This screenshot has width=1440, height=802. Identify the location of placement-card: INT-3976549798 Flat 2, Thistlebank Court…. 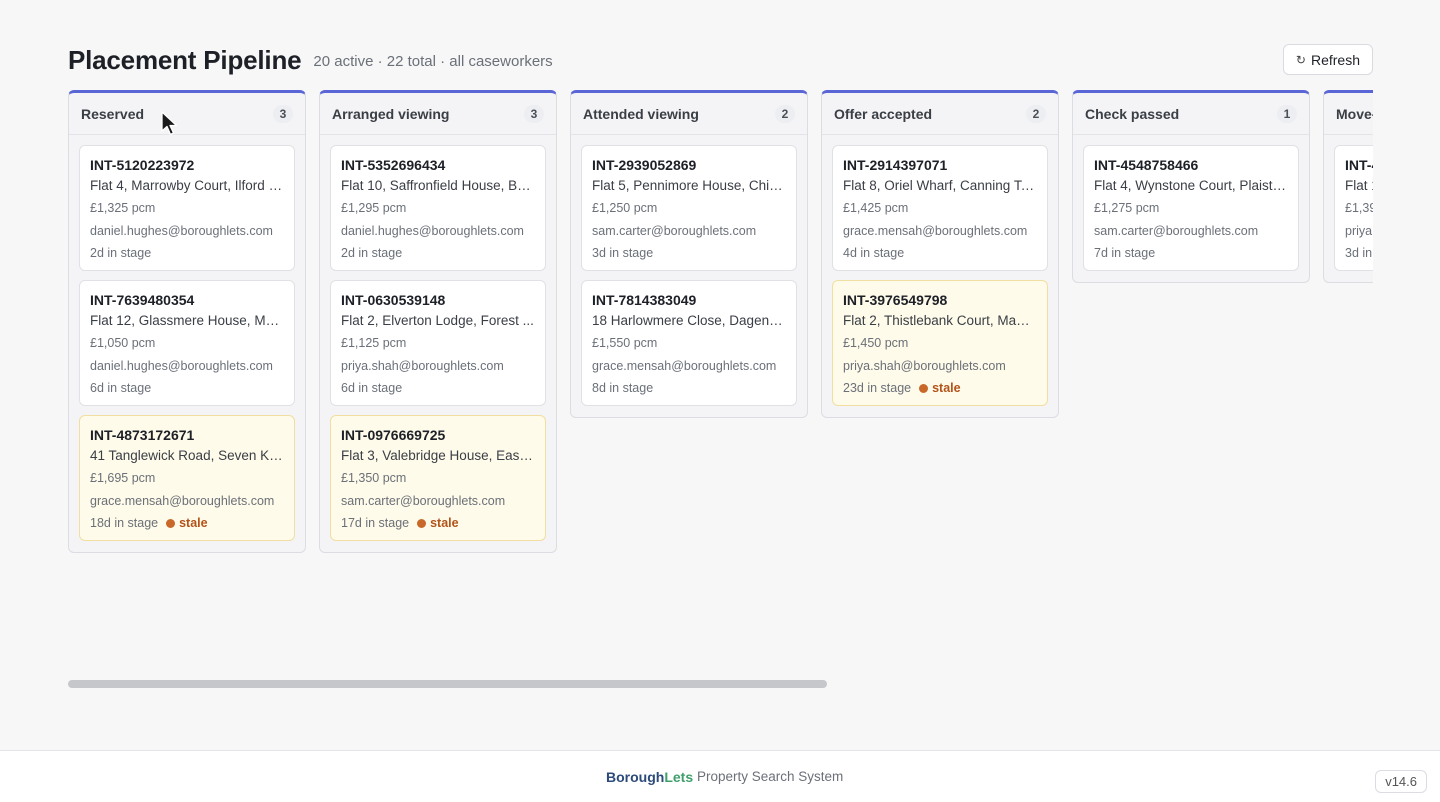
(940, 343).